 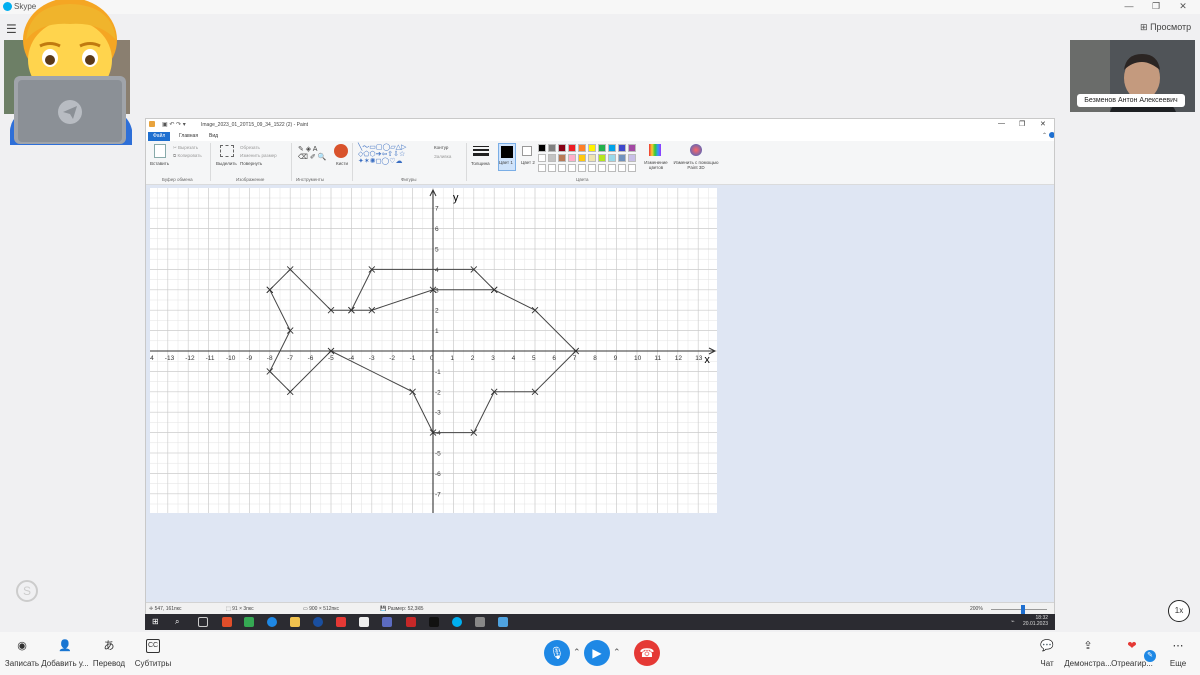 What do you see at coordinates (577, 652) in the screenshot?
I see `mic-options-chevron-icon: ⌃` at bounding box center [577, 652].